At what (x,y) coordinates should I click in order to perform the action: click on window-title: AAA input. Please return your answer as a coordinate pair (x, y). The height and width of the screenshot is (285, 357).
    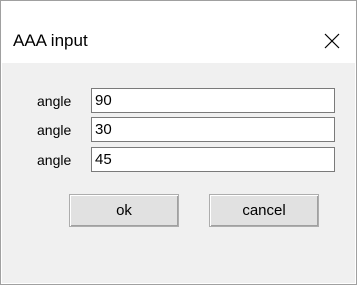
    Looking at the image, I should click on (50, 40).